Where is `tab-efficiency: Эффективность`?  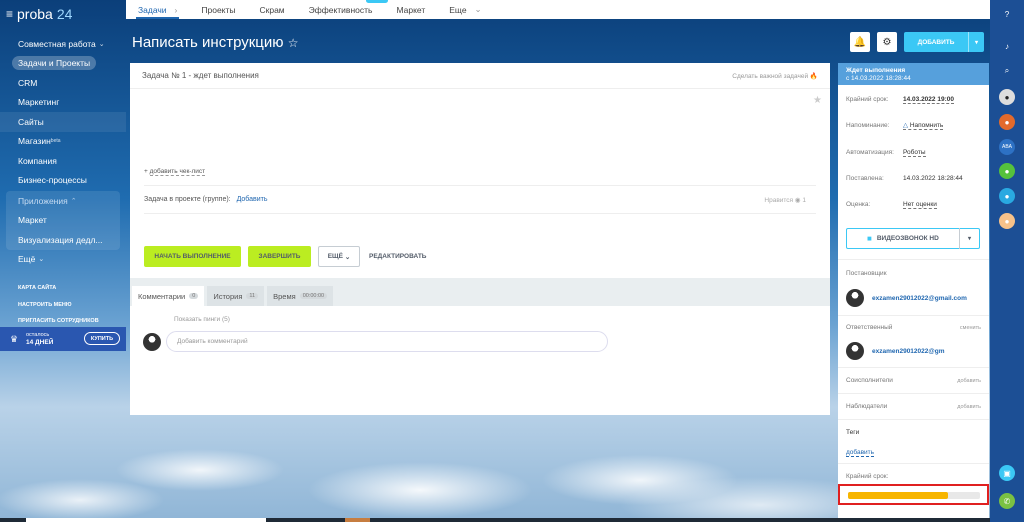
tab-efficiency: Эффективность is located at coordinates (343, 9).